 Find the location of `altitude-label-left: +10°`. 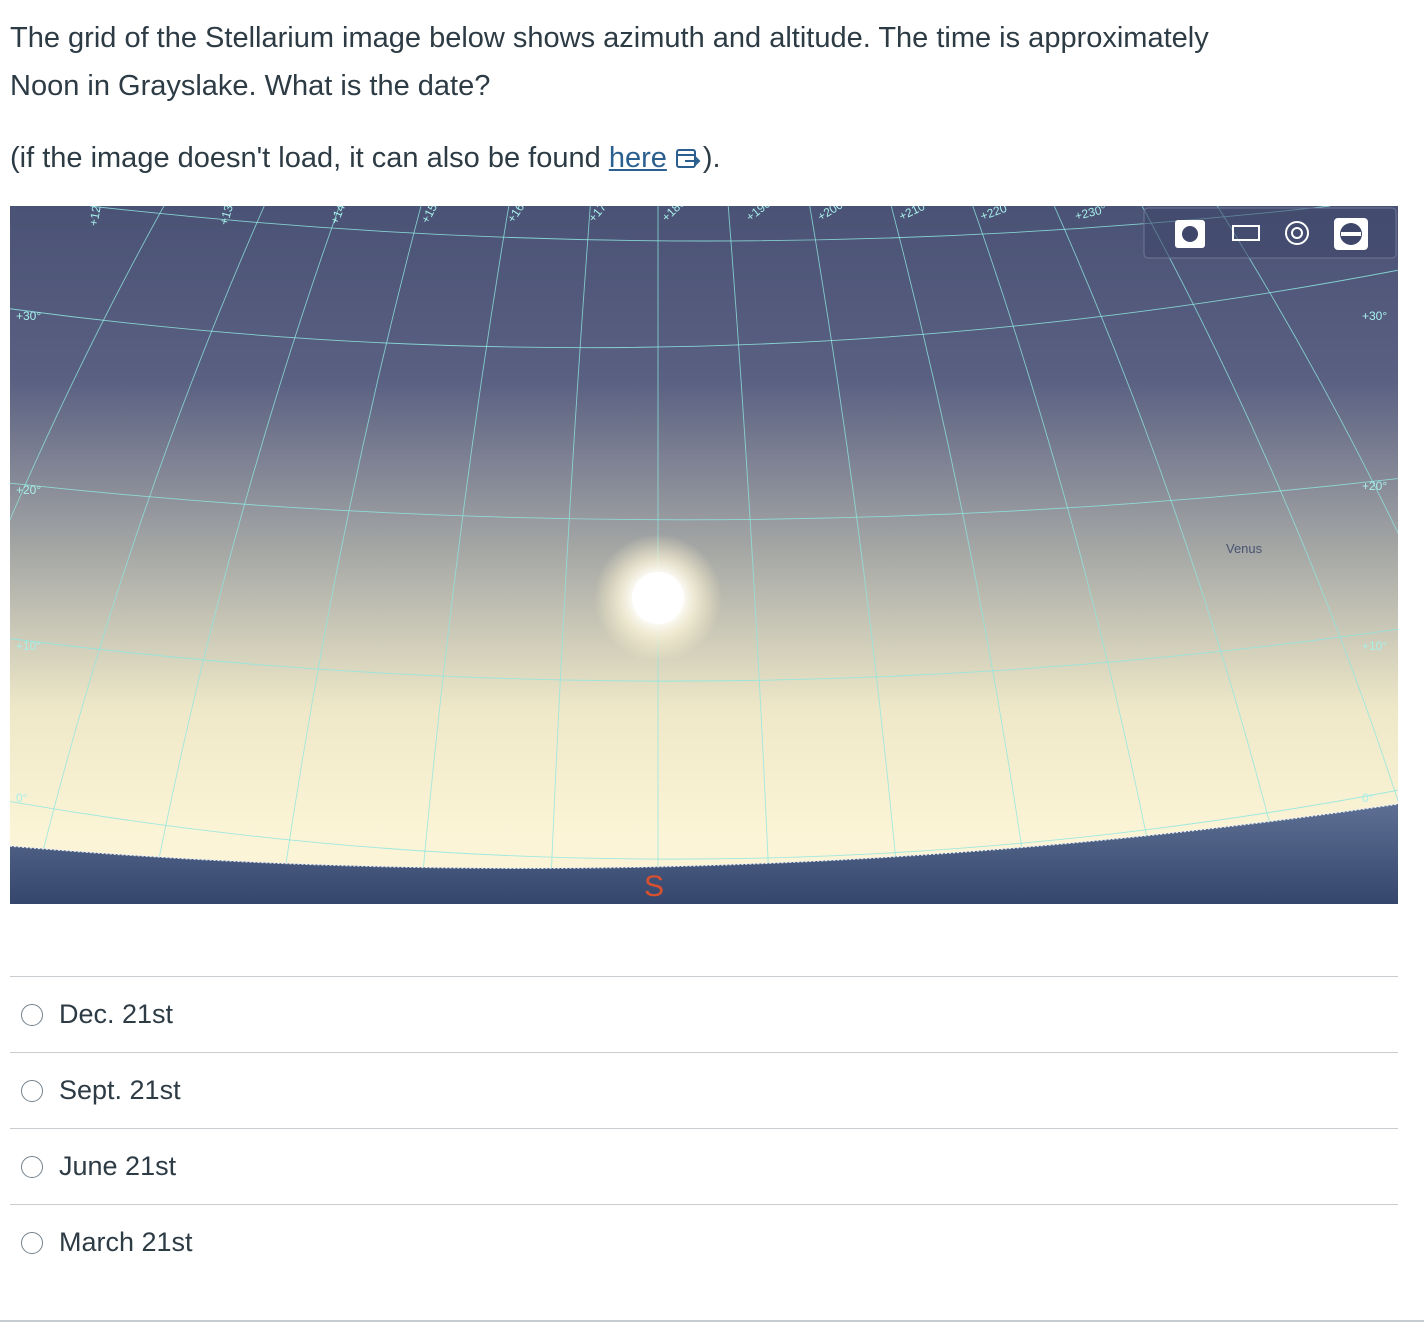

altitude-label-left: +10° is located at coordinates (28, 646).